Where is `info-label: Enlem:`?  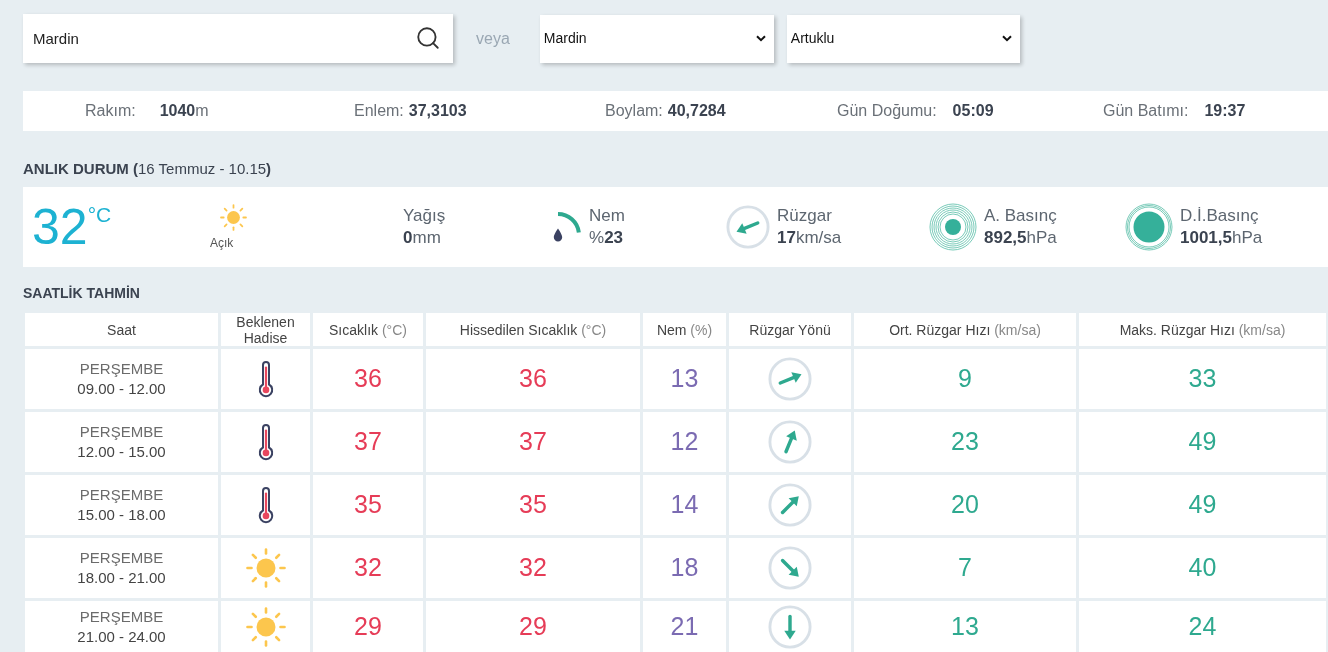 info-label: Enlem: is located at coordinates (379, 111).